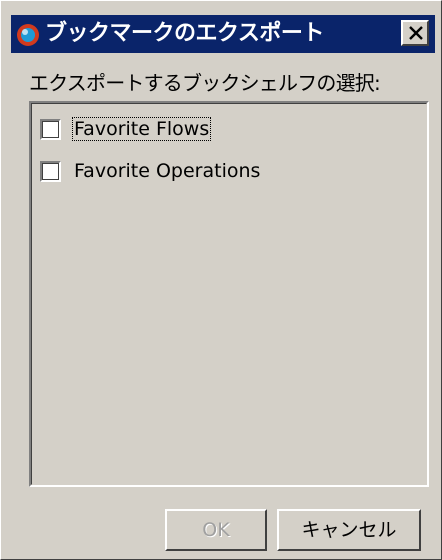 The height and width of the screenshot is (560, 442). What do you see at coordinates (184, 33) in the screenshot?
I see `window-title: ブックマークのエクスポート` at bounding box center [184, 33].